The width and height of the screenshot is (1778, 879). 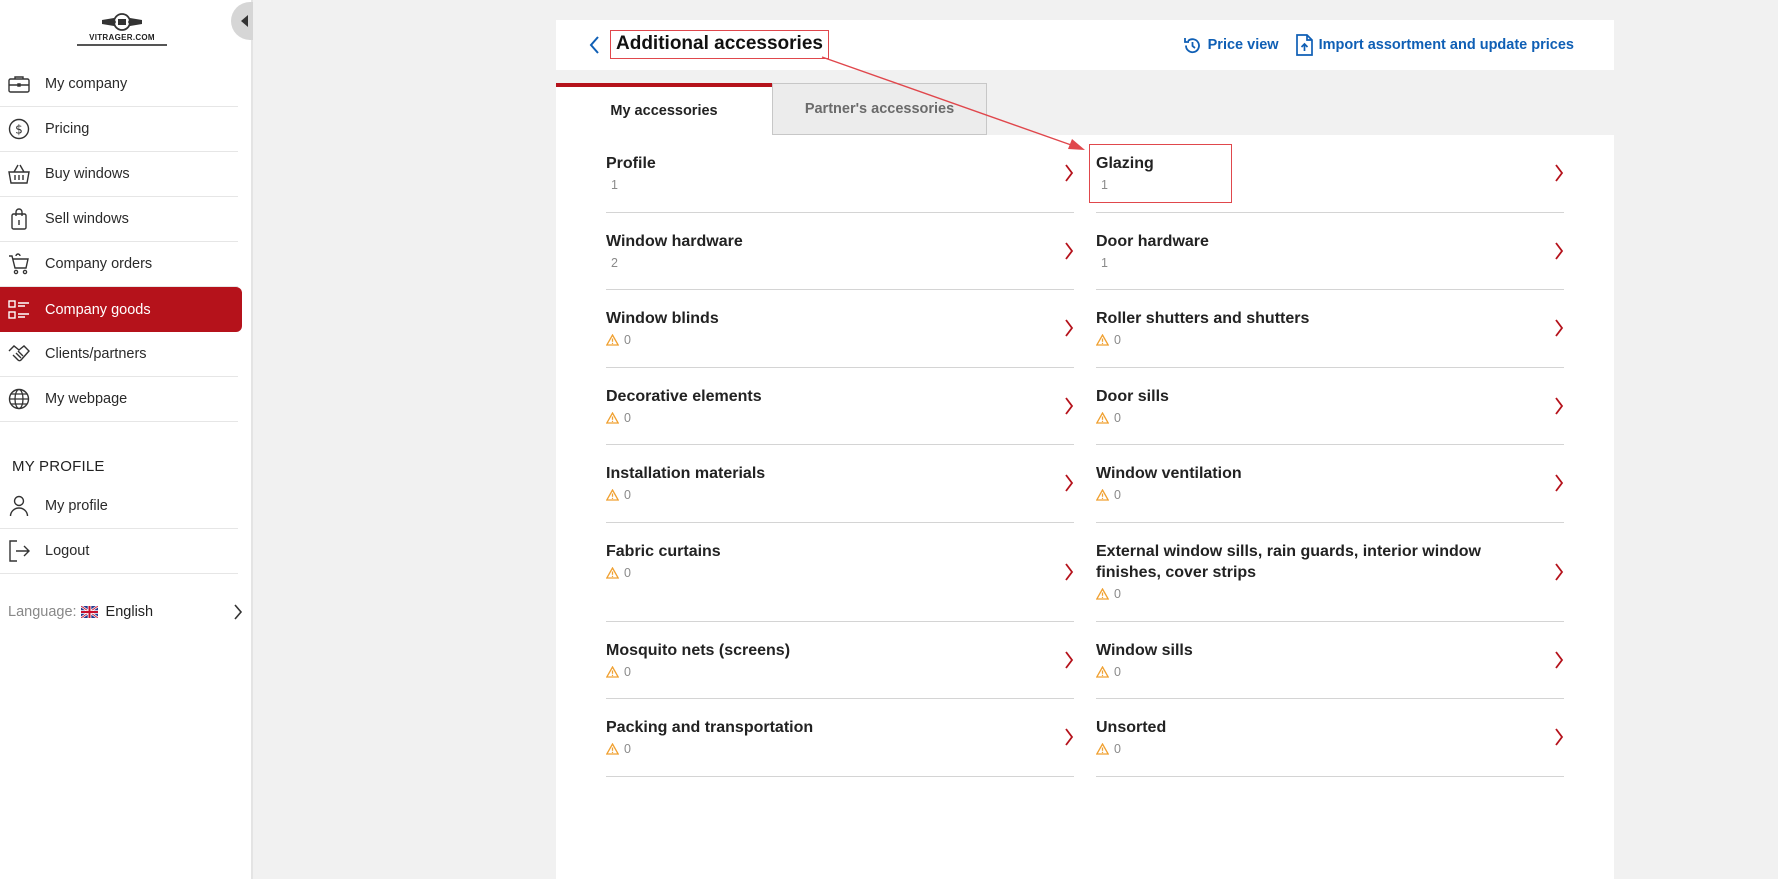 What do you see at coordinates (1132, 396) in the screenshot?
I see `category-name: Door sills` at bounding box center [1132, 396].